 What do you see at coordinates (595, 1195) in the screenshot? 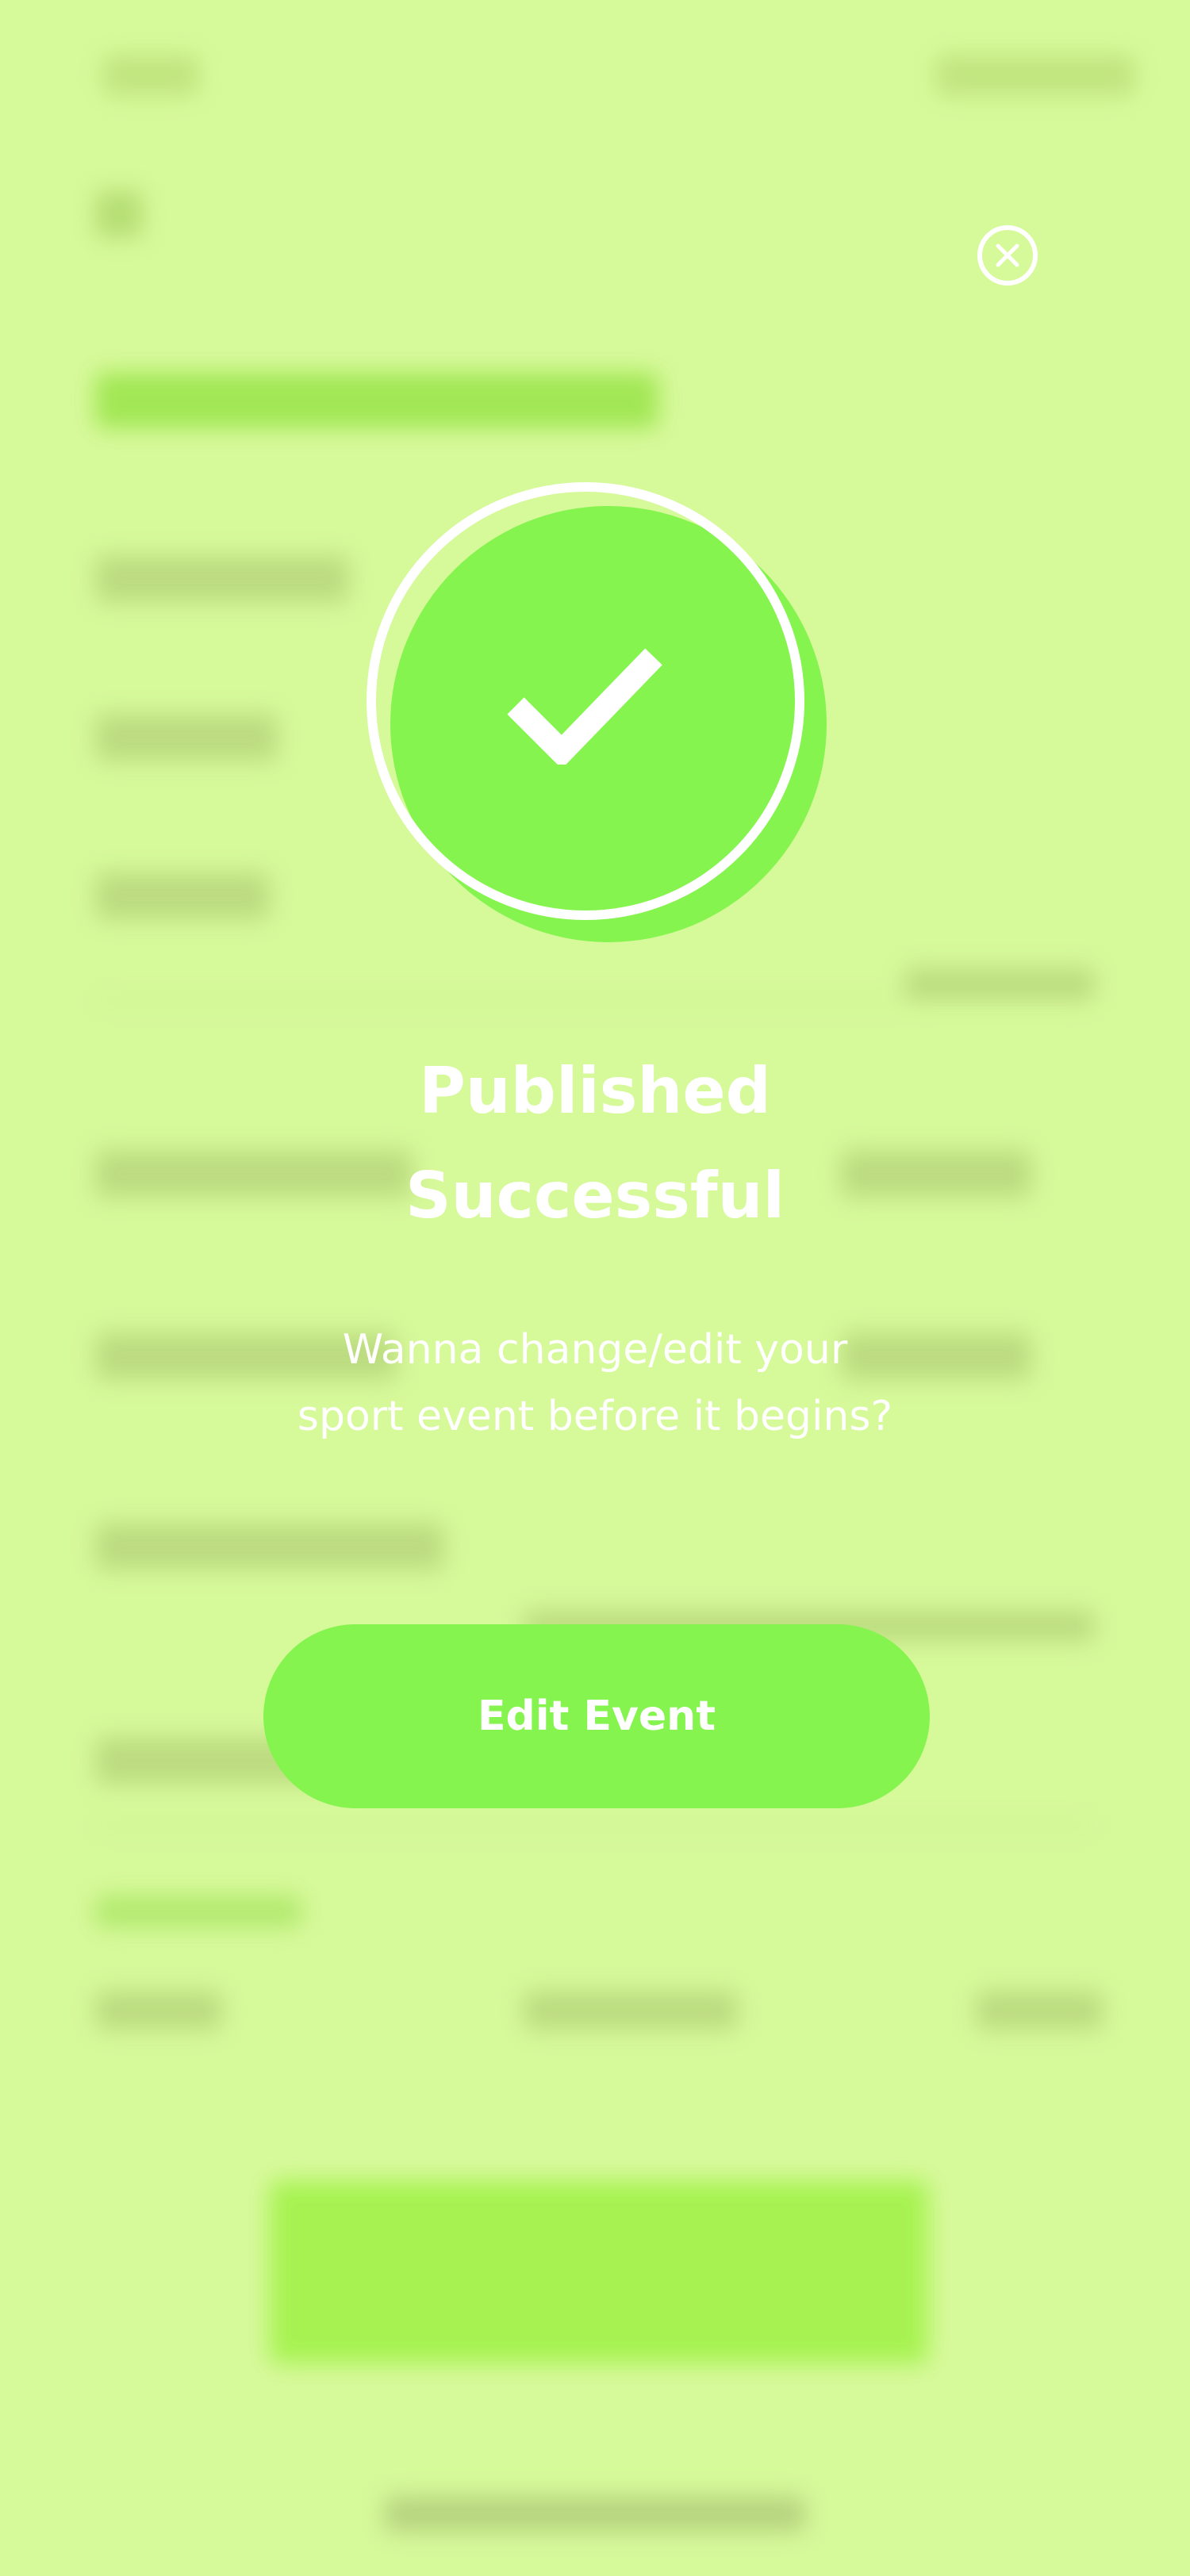
I see `modal-title-line2: Successful` at bounding box center [595, 1195].